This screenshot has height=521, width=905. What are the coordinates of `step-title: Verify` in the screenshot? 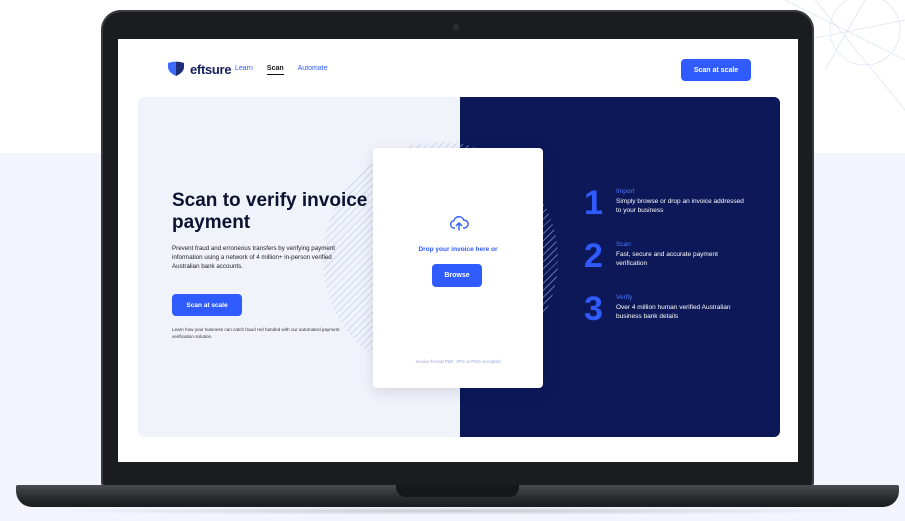 It's located at (624, 297).